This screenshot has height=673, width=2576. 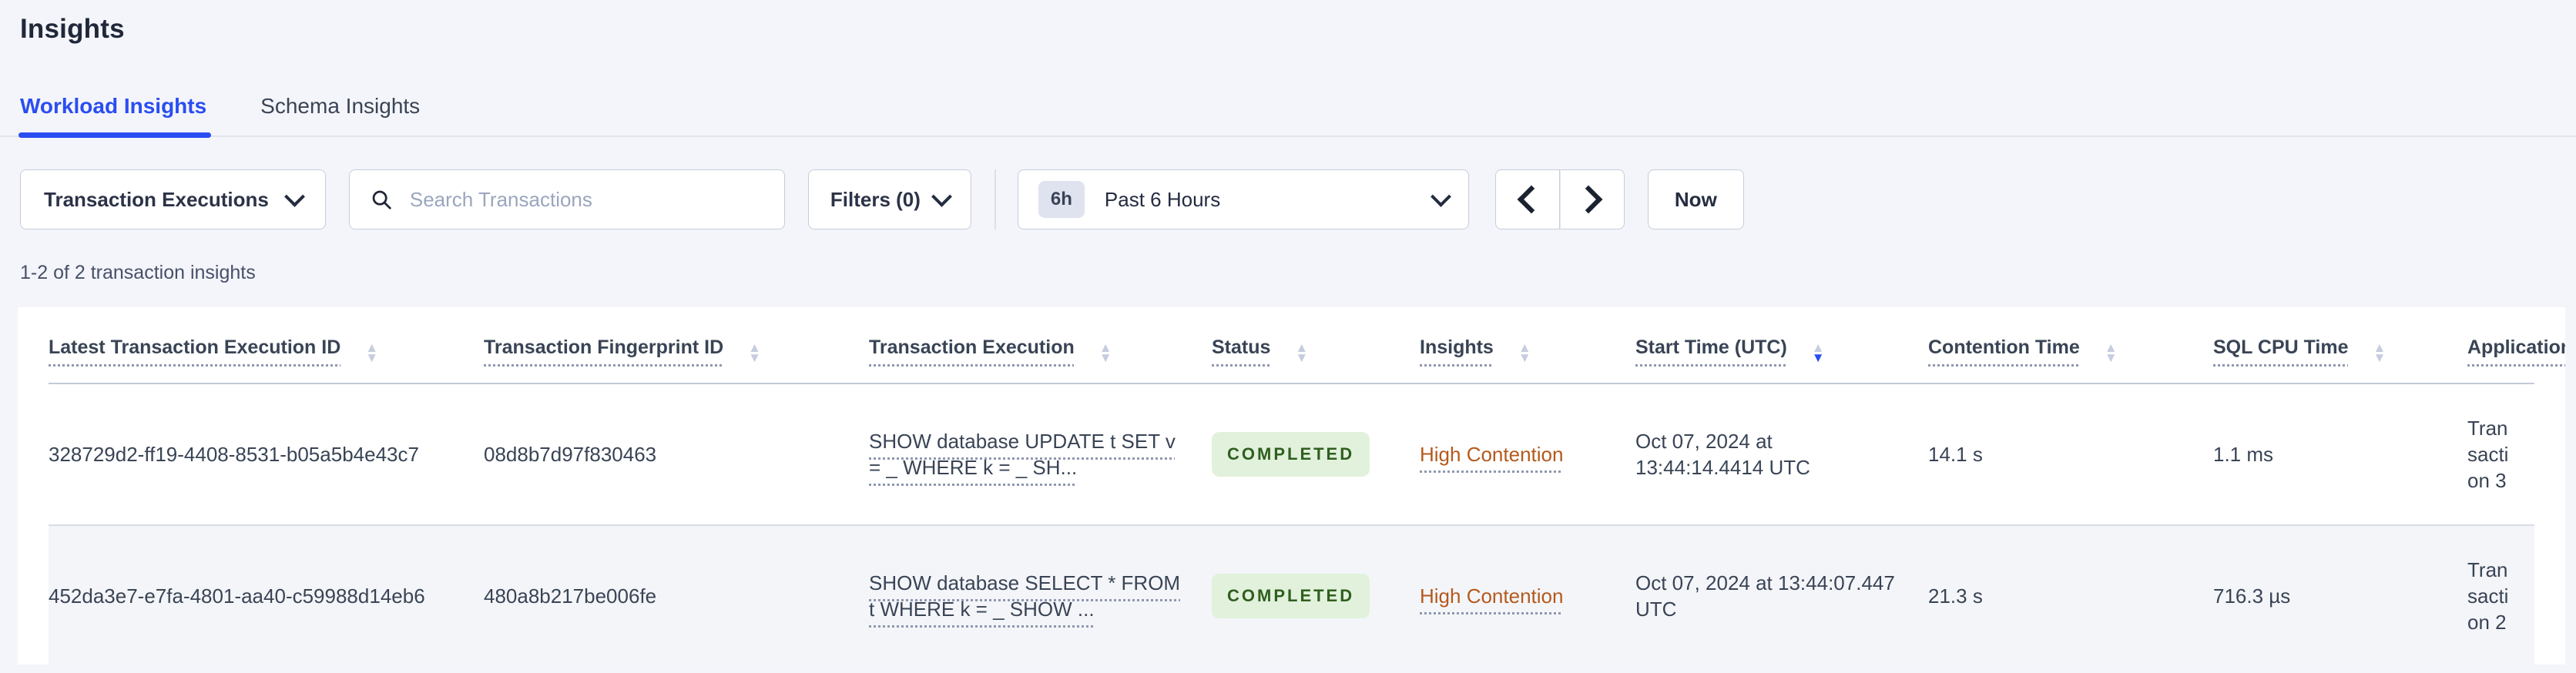 I want to click on column-header-app: Application Name▲▼, so click(x=2516, y=345).